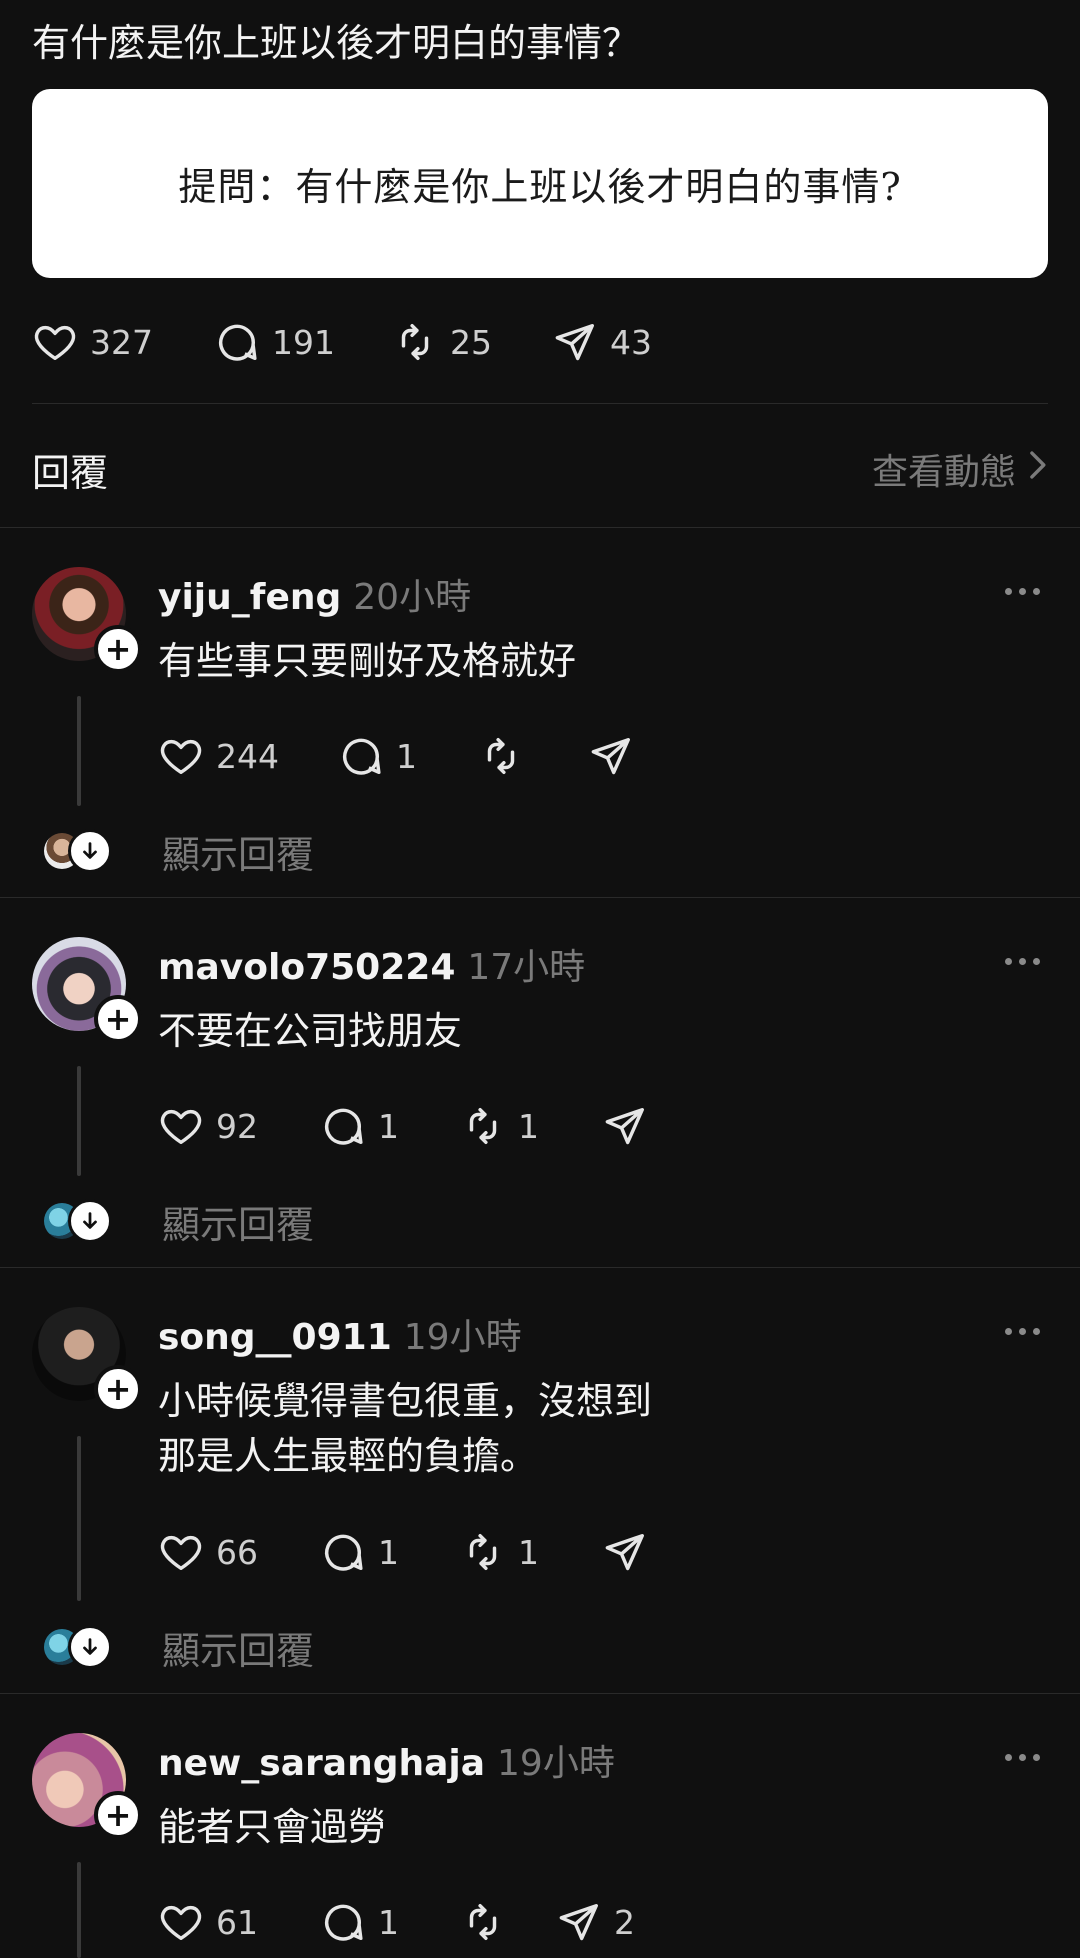 The height and width of the screenshot is (1958, 1080). Describe the element at coordinates (321, 1763) in the screenshot. I see `reply-username: new_saranghaja` at that location.